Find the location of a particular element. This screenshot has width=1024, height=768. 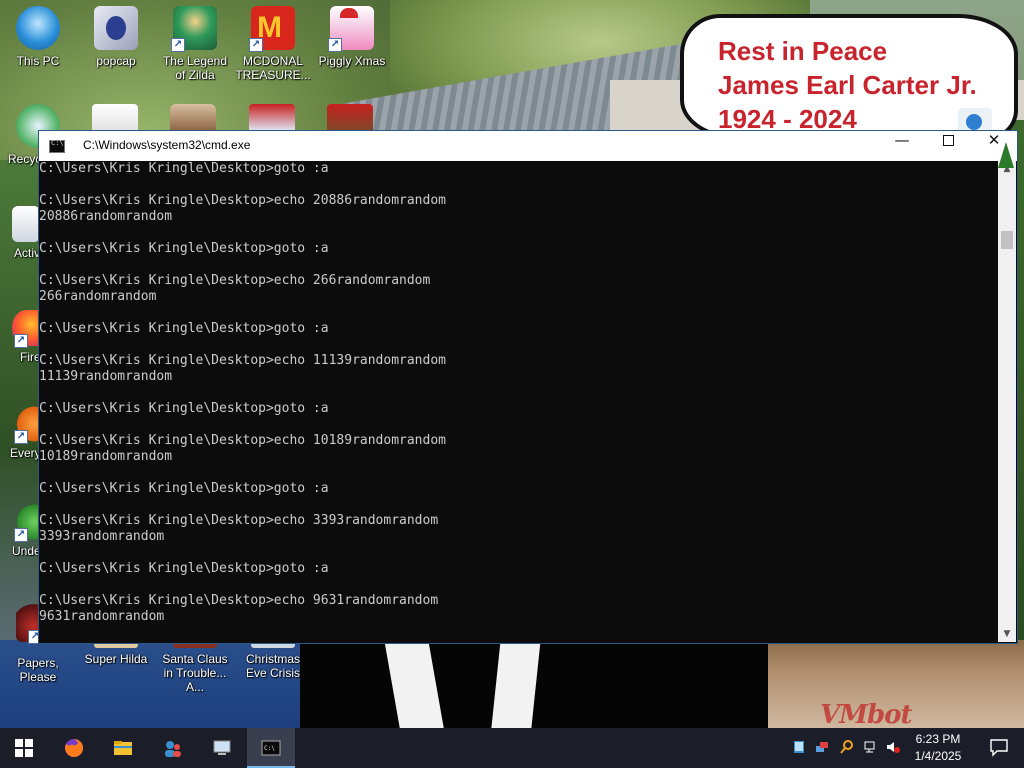

mcdonald-treasure-icon: M ↗ is located at coordinates (272, 29).